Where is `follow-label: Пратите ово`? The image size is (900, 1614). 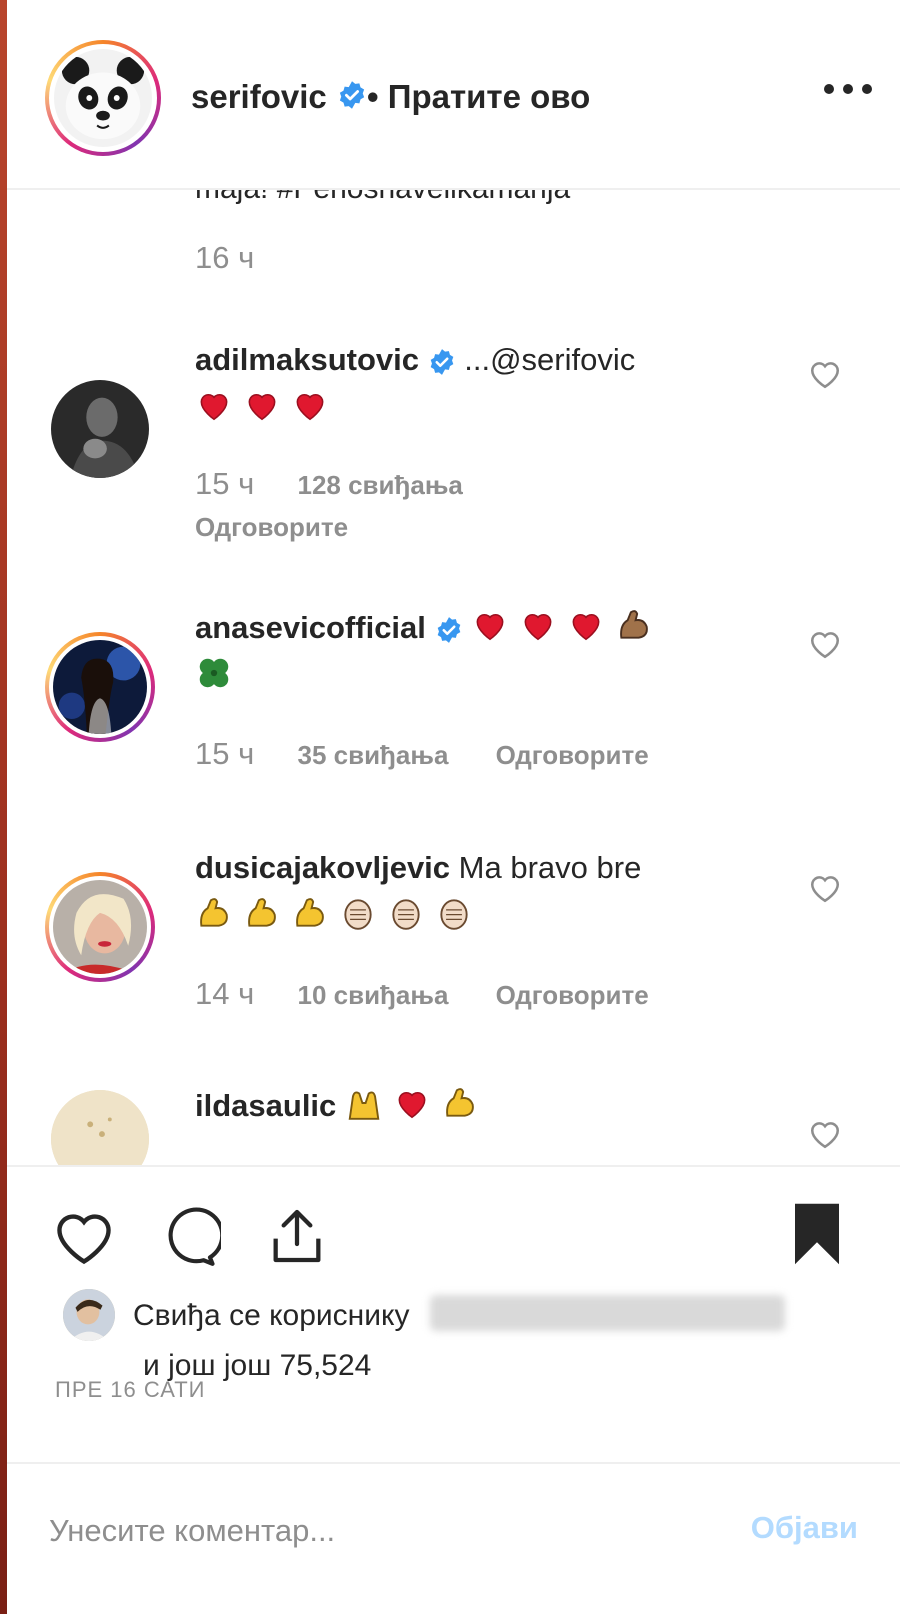
follow-label: Пратите ово is located at coordinates (489, 96).